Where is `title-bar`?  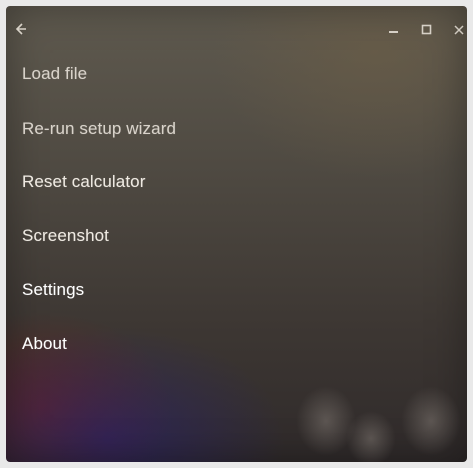 title-bar is located at coordinates (236, 26).